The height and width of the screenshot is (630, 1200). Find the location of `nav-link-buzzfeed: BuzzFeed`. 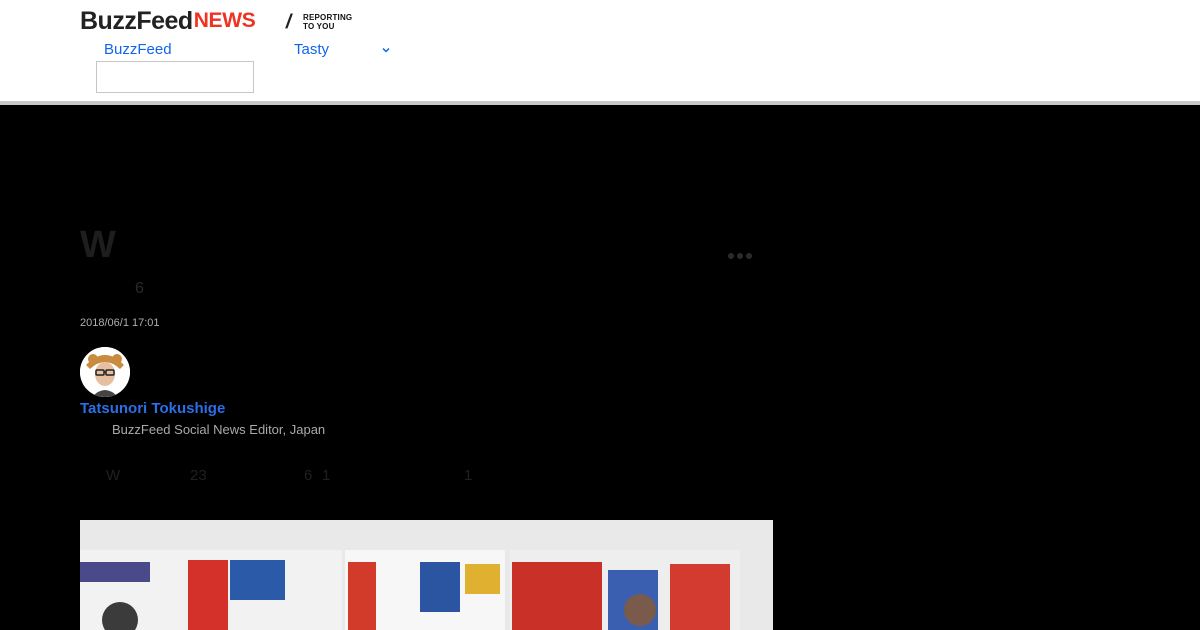

nav-link-buzzfeed: BuzzFeed is located at coordinates (138, 49).